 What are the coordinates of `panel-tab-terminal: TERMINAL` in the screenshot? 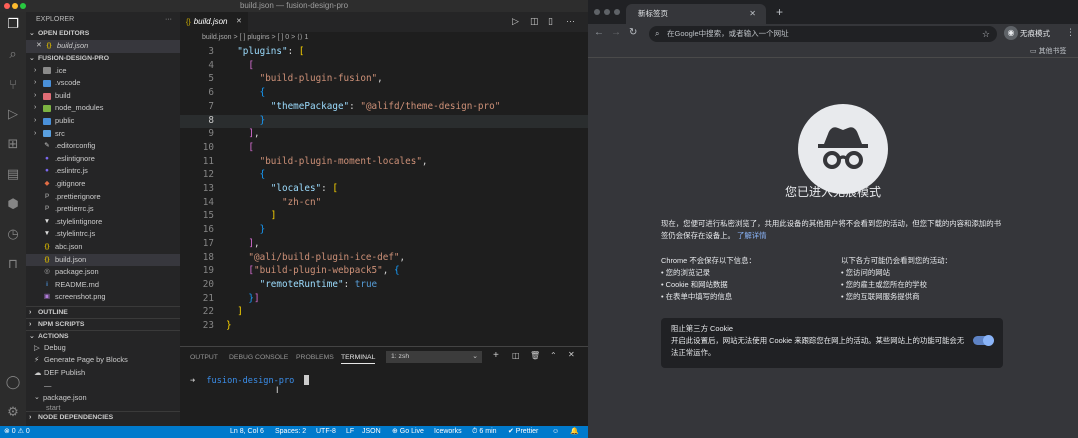 It's located at (358, 359).